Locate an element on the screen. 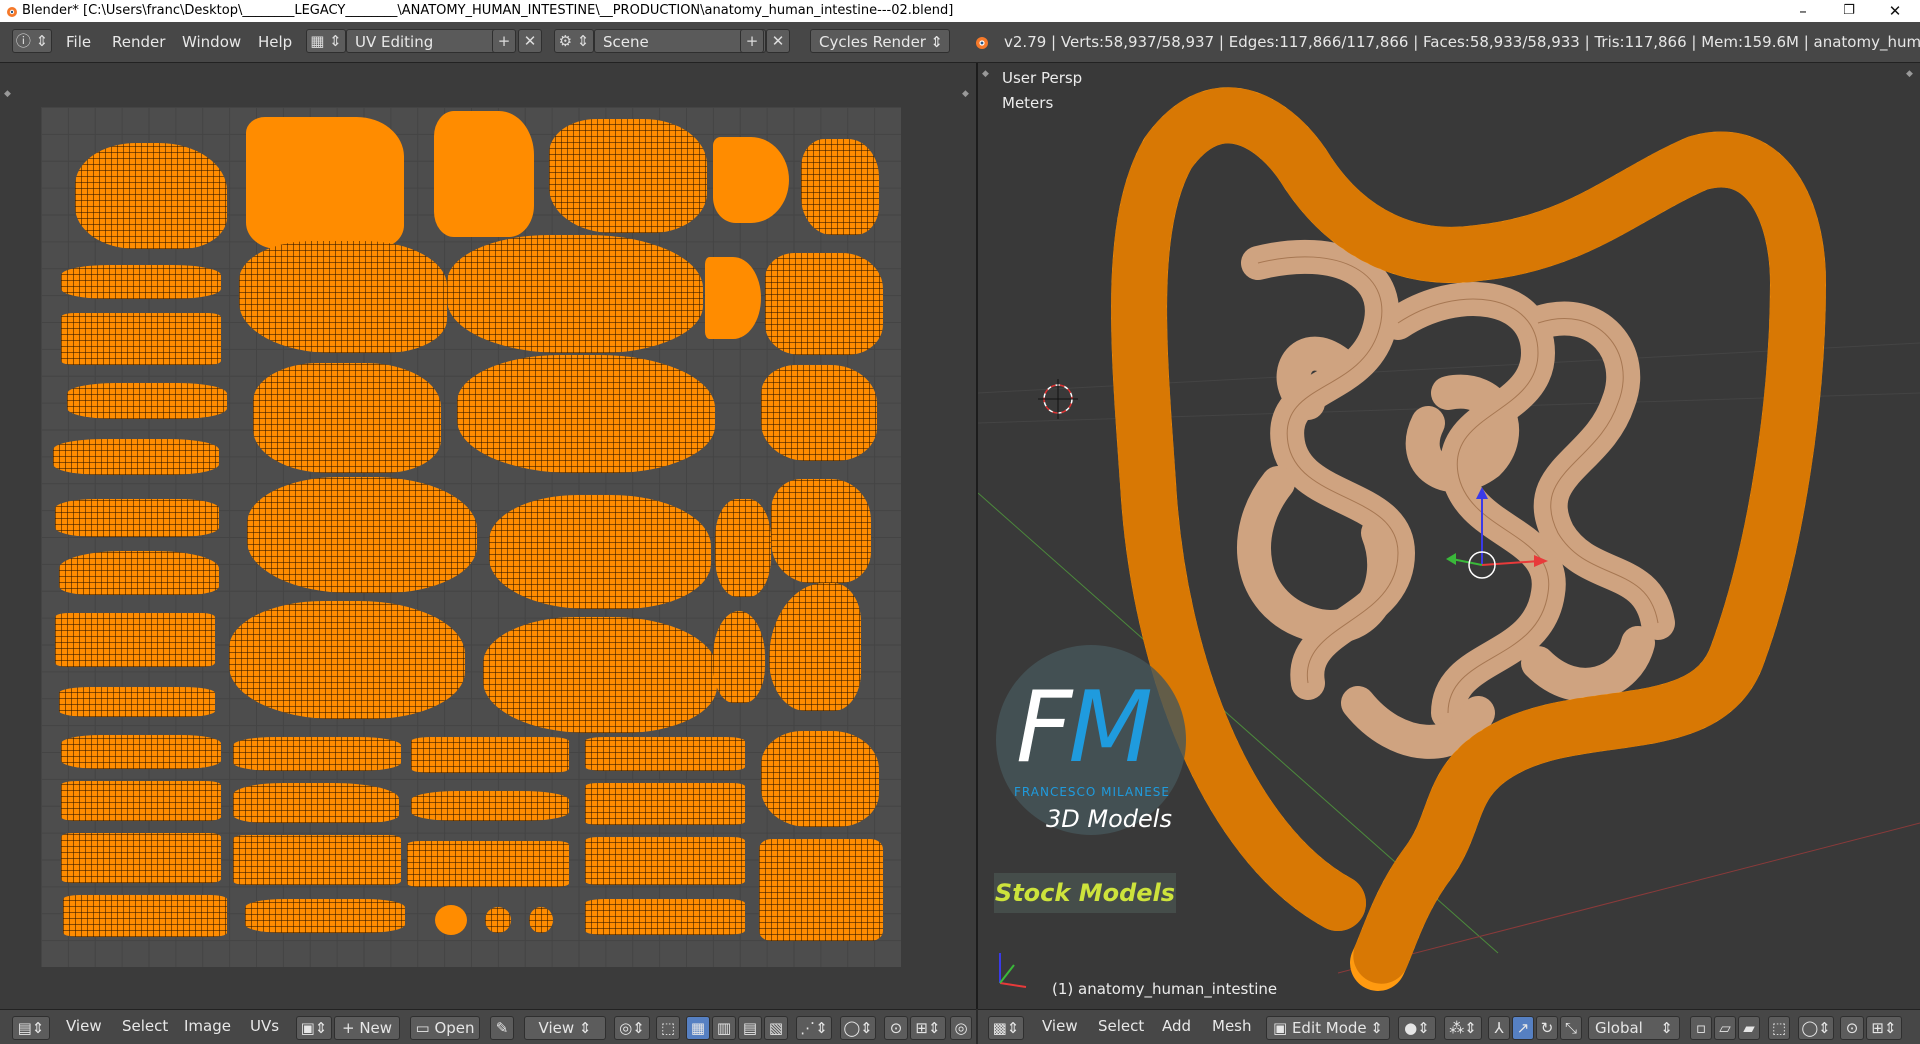  limit-selection-icon: ⬚ is located at coordinates (1779, 1028).